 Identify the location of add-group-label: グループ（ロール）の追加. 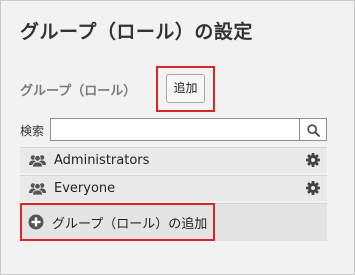
(130, 224).